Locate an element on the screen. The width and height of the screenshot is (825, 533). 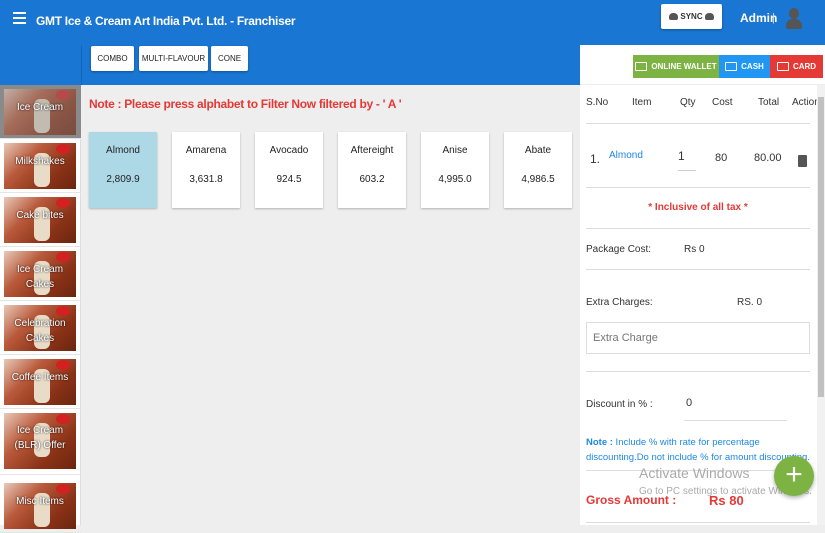
cloud-download-icon is located at coordinates (709, 16).